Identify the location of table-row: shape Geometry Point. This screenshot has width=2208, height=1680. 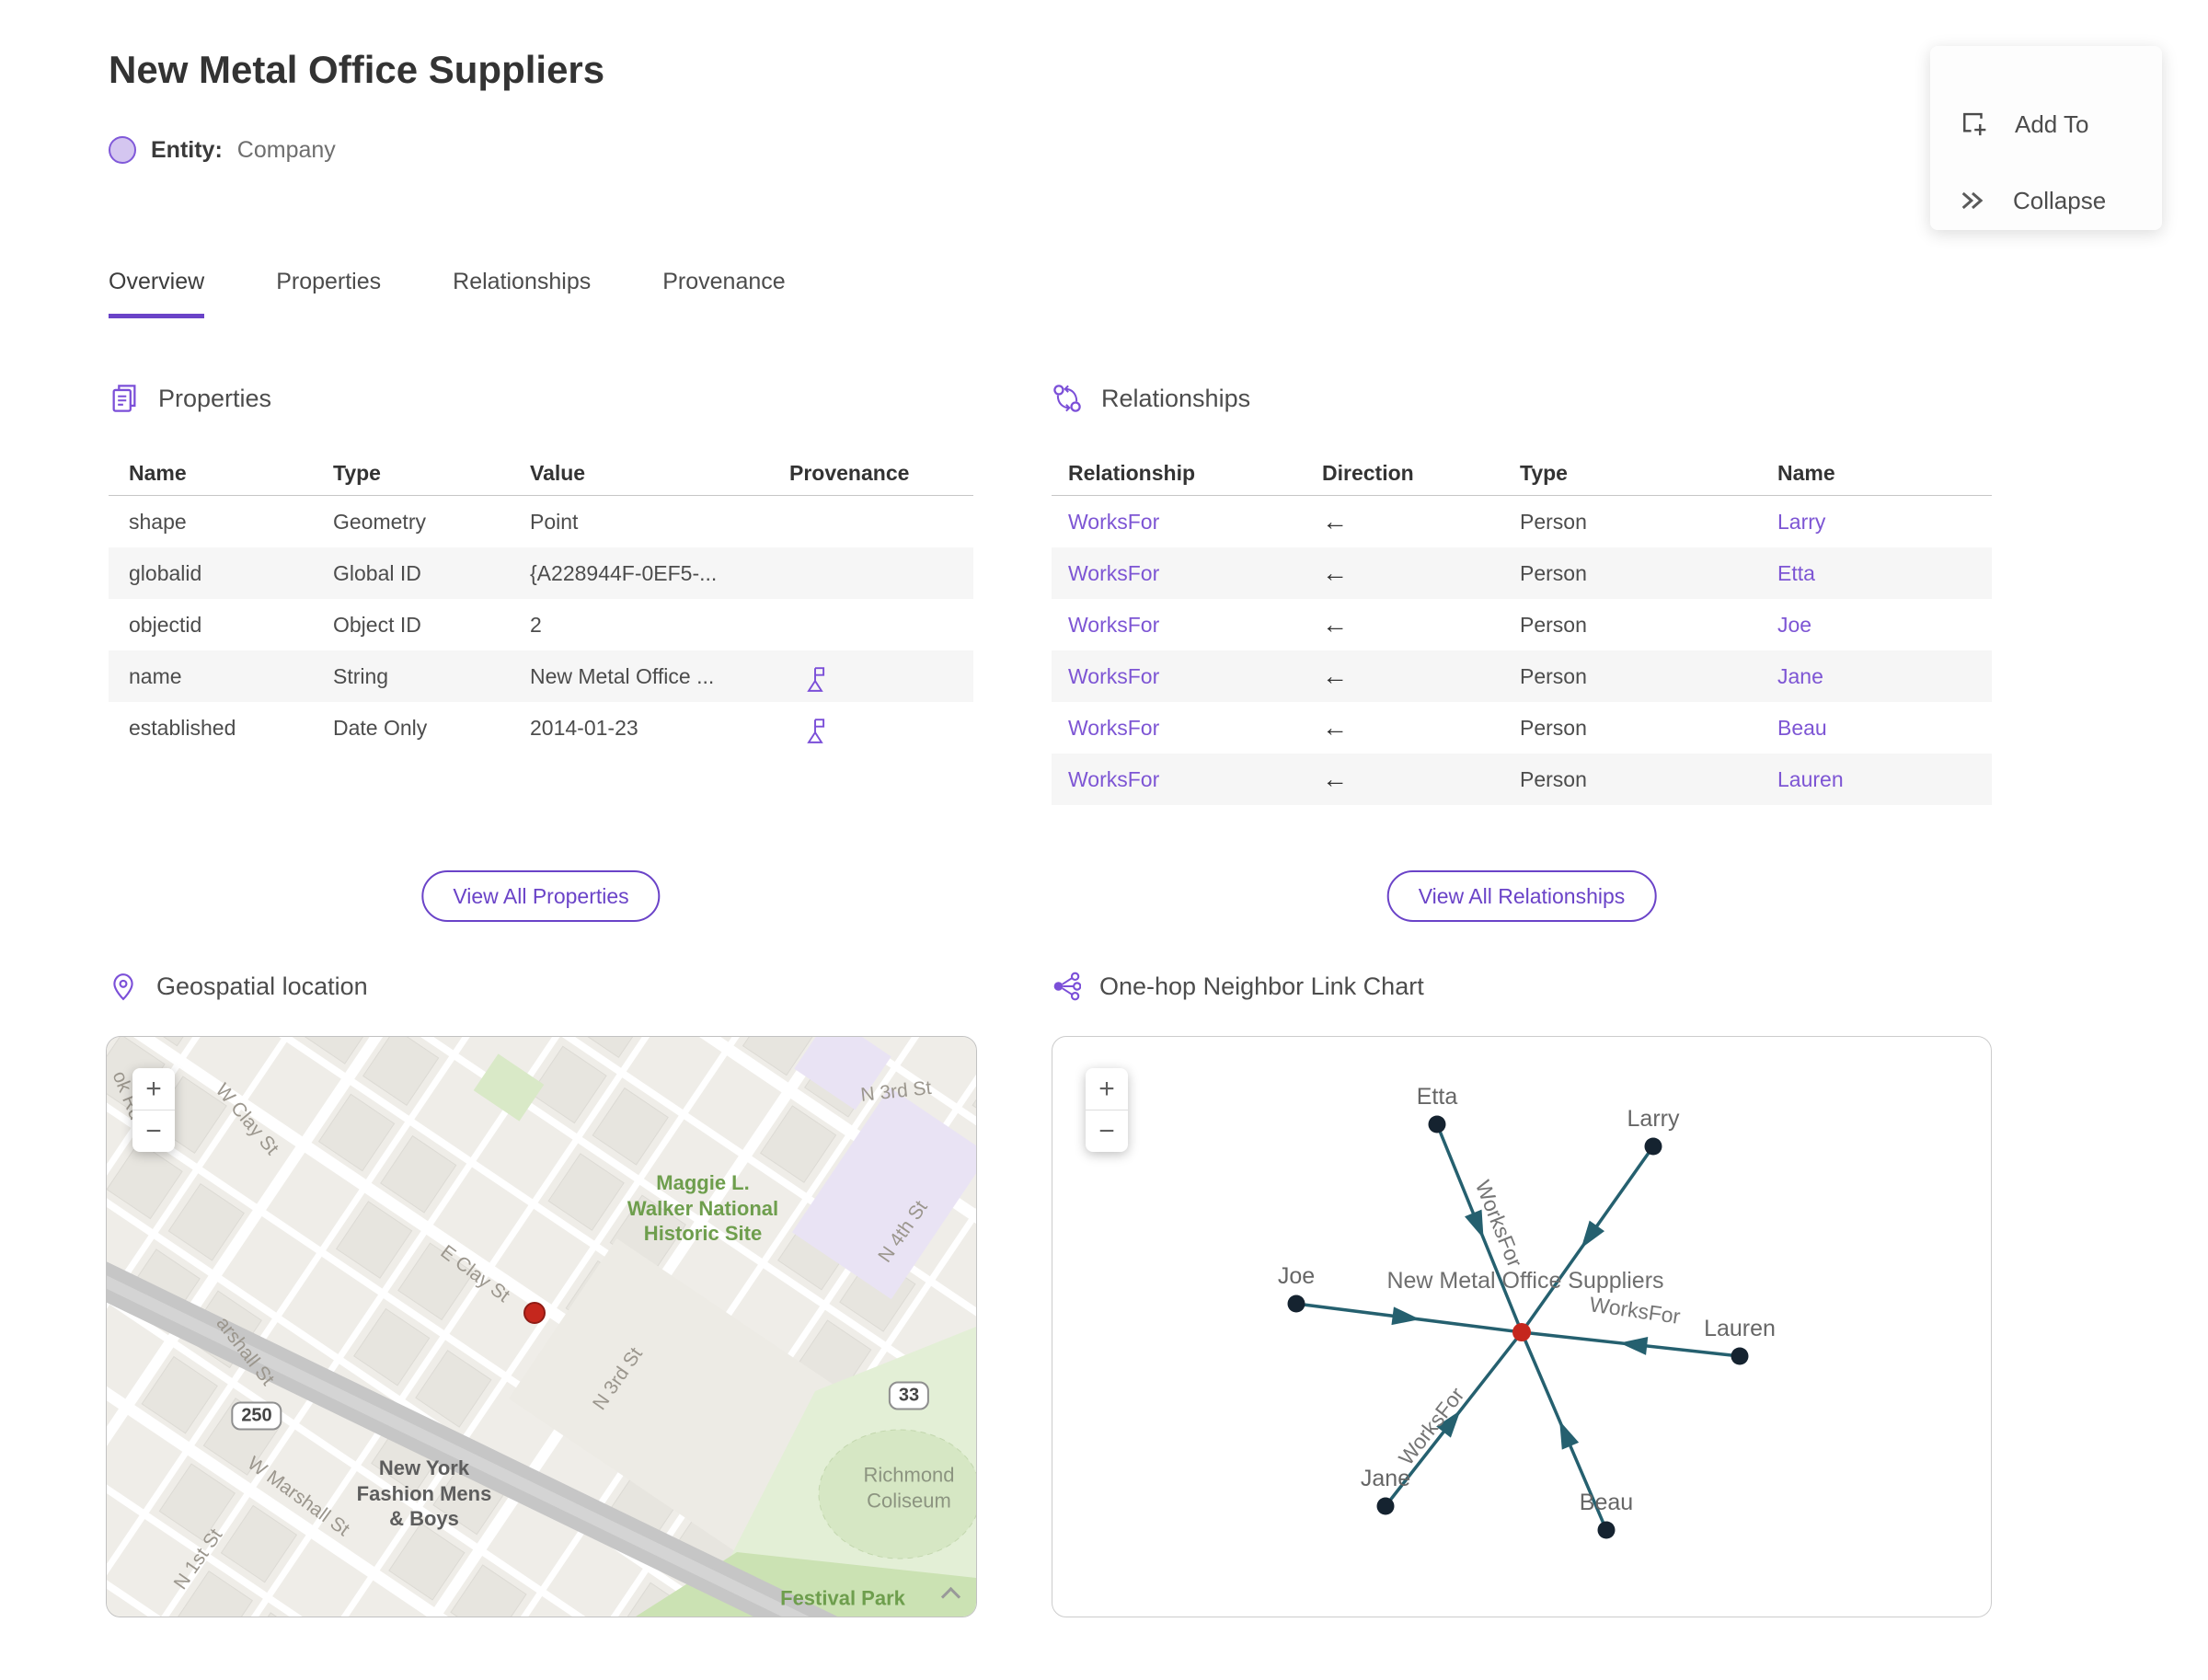
(541, 521).